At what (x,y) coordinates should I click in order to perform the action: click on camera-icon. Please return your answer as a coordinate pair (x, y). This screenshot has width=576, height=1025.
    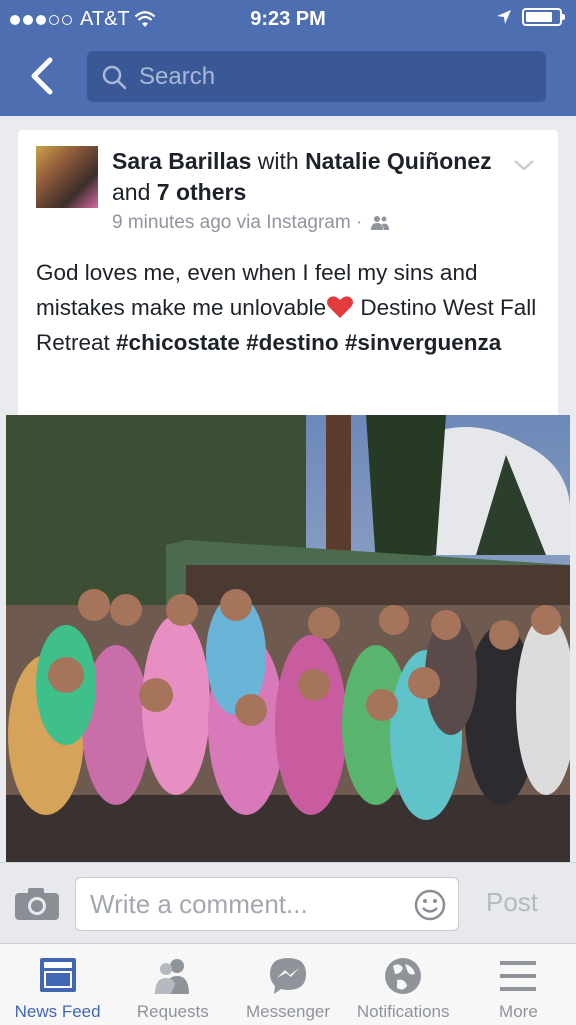
    Looking at the image, I should click on (37, 904).